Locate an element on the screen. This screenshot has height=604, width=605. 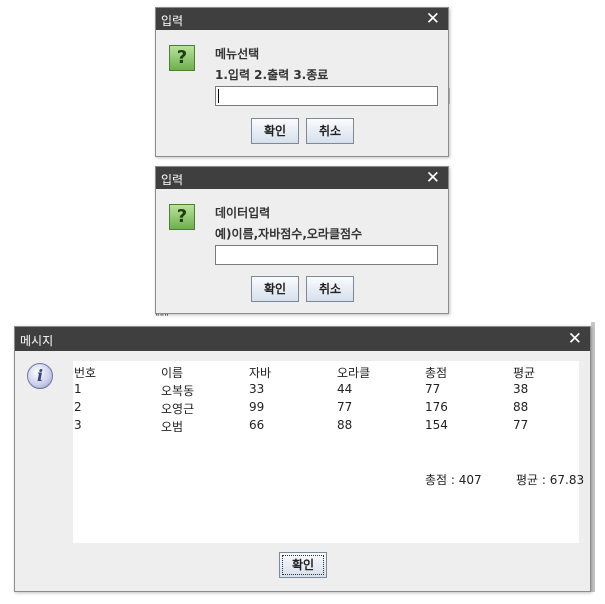
table-cell: 176 is located at coordinates (436, 407).